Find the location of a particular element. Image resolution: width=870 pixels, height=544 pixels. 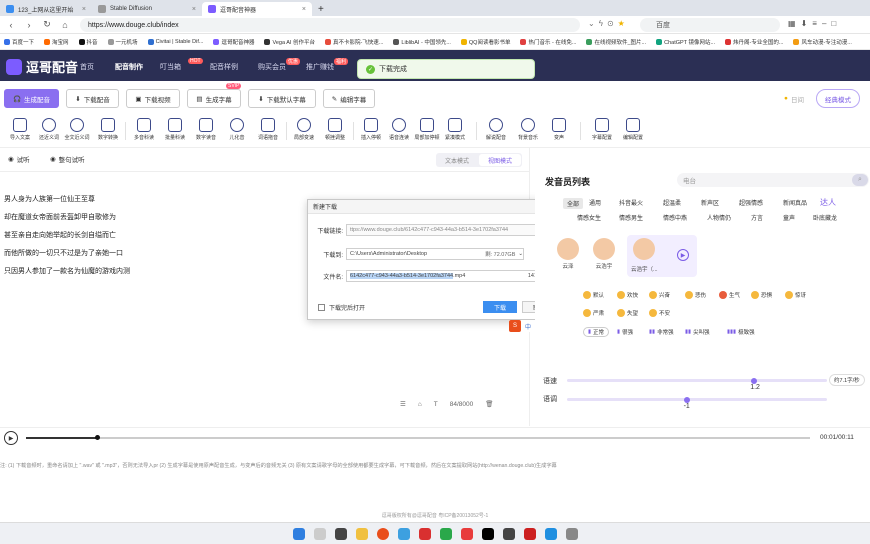

cadence-tool: 顿挫调整 is located at coordinates (335, 129).